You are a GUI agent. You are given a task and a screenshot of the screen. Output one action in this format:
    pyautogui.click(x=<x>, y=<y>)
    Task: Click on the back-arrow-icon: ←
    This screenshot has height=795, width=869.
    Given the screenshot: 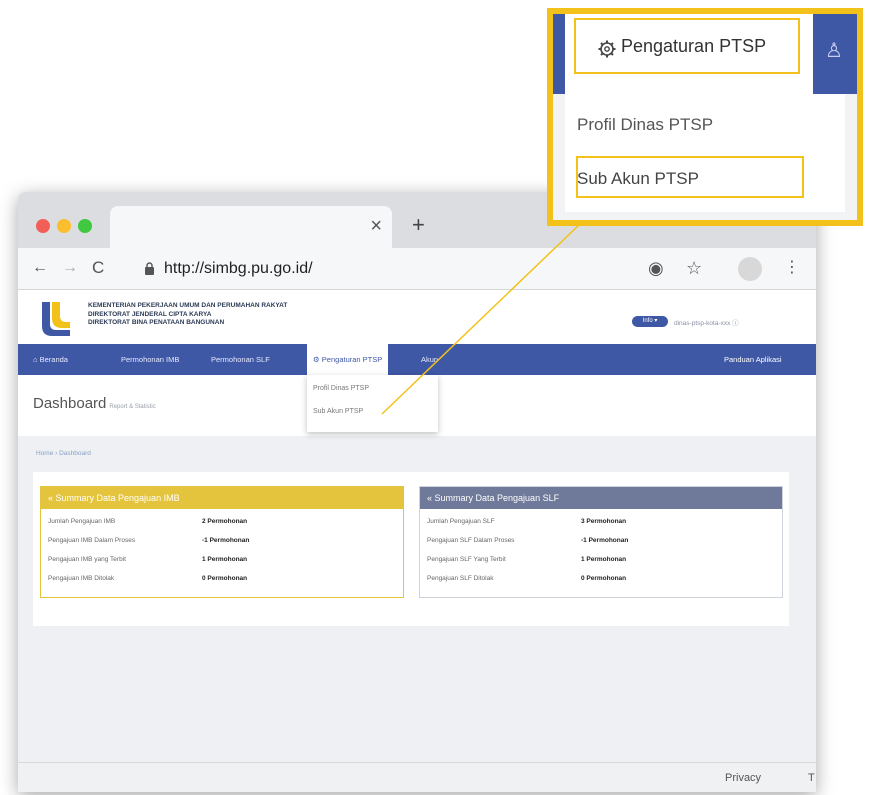 What is the action you would take?
    pyautogui.click(x=40, y=268)
    